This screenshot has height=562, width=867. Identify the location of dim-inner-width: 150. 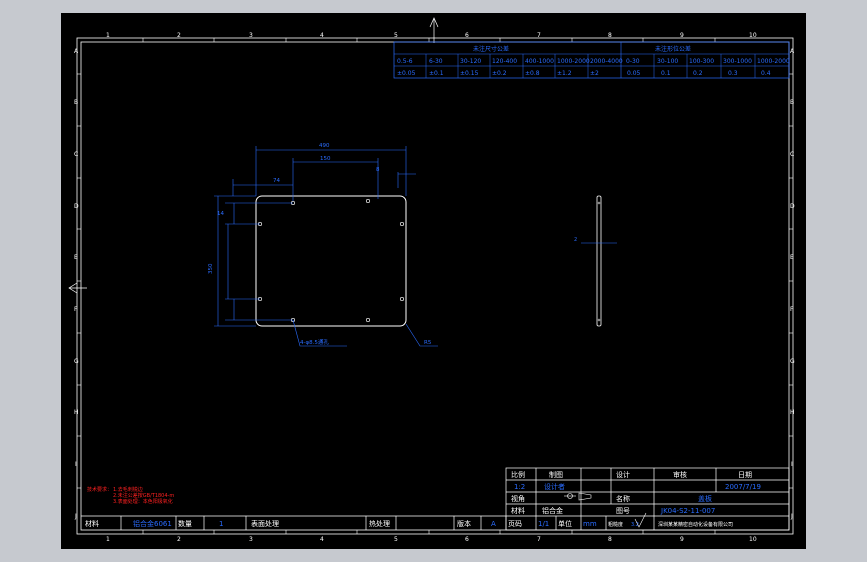
(325, 159).